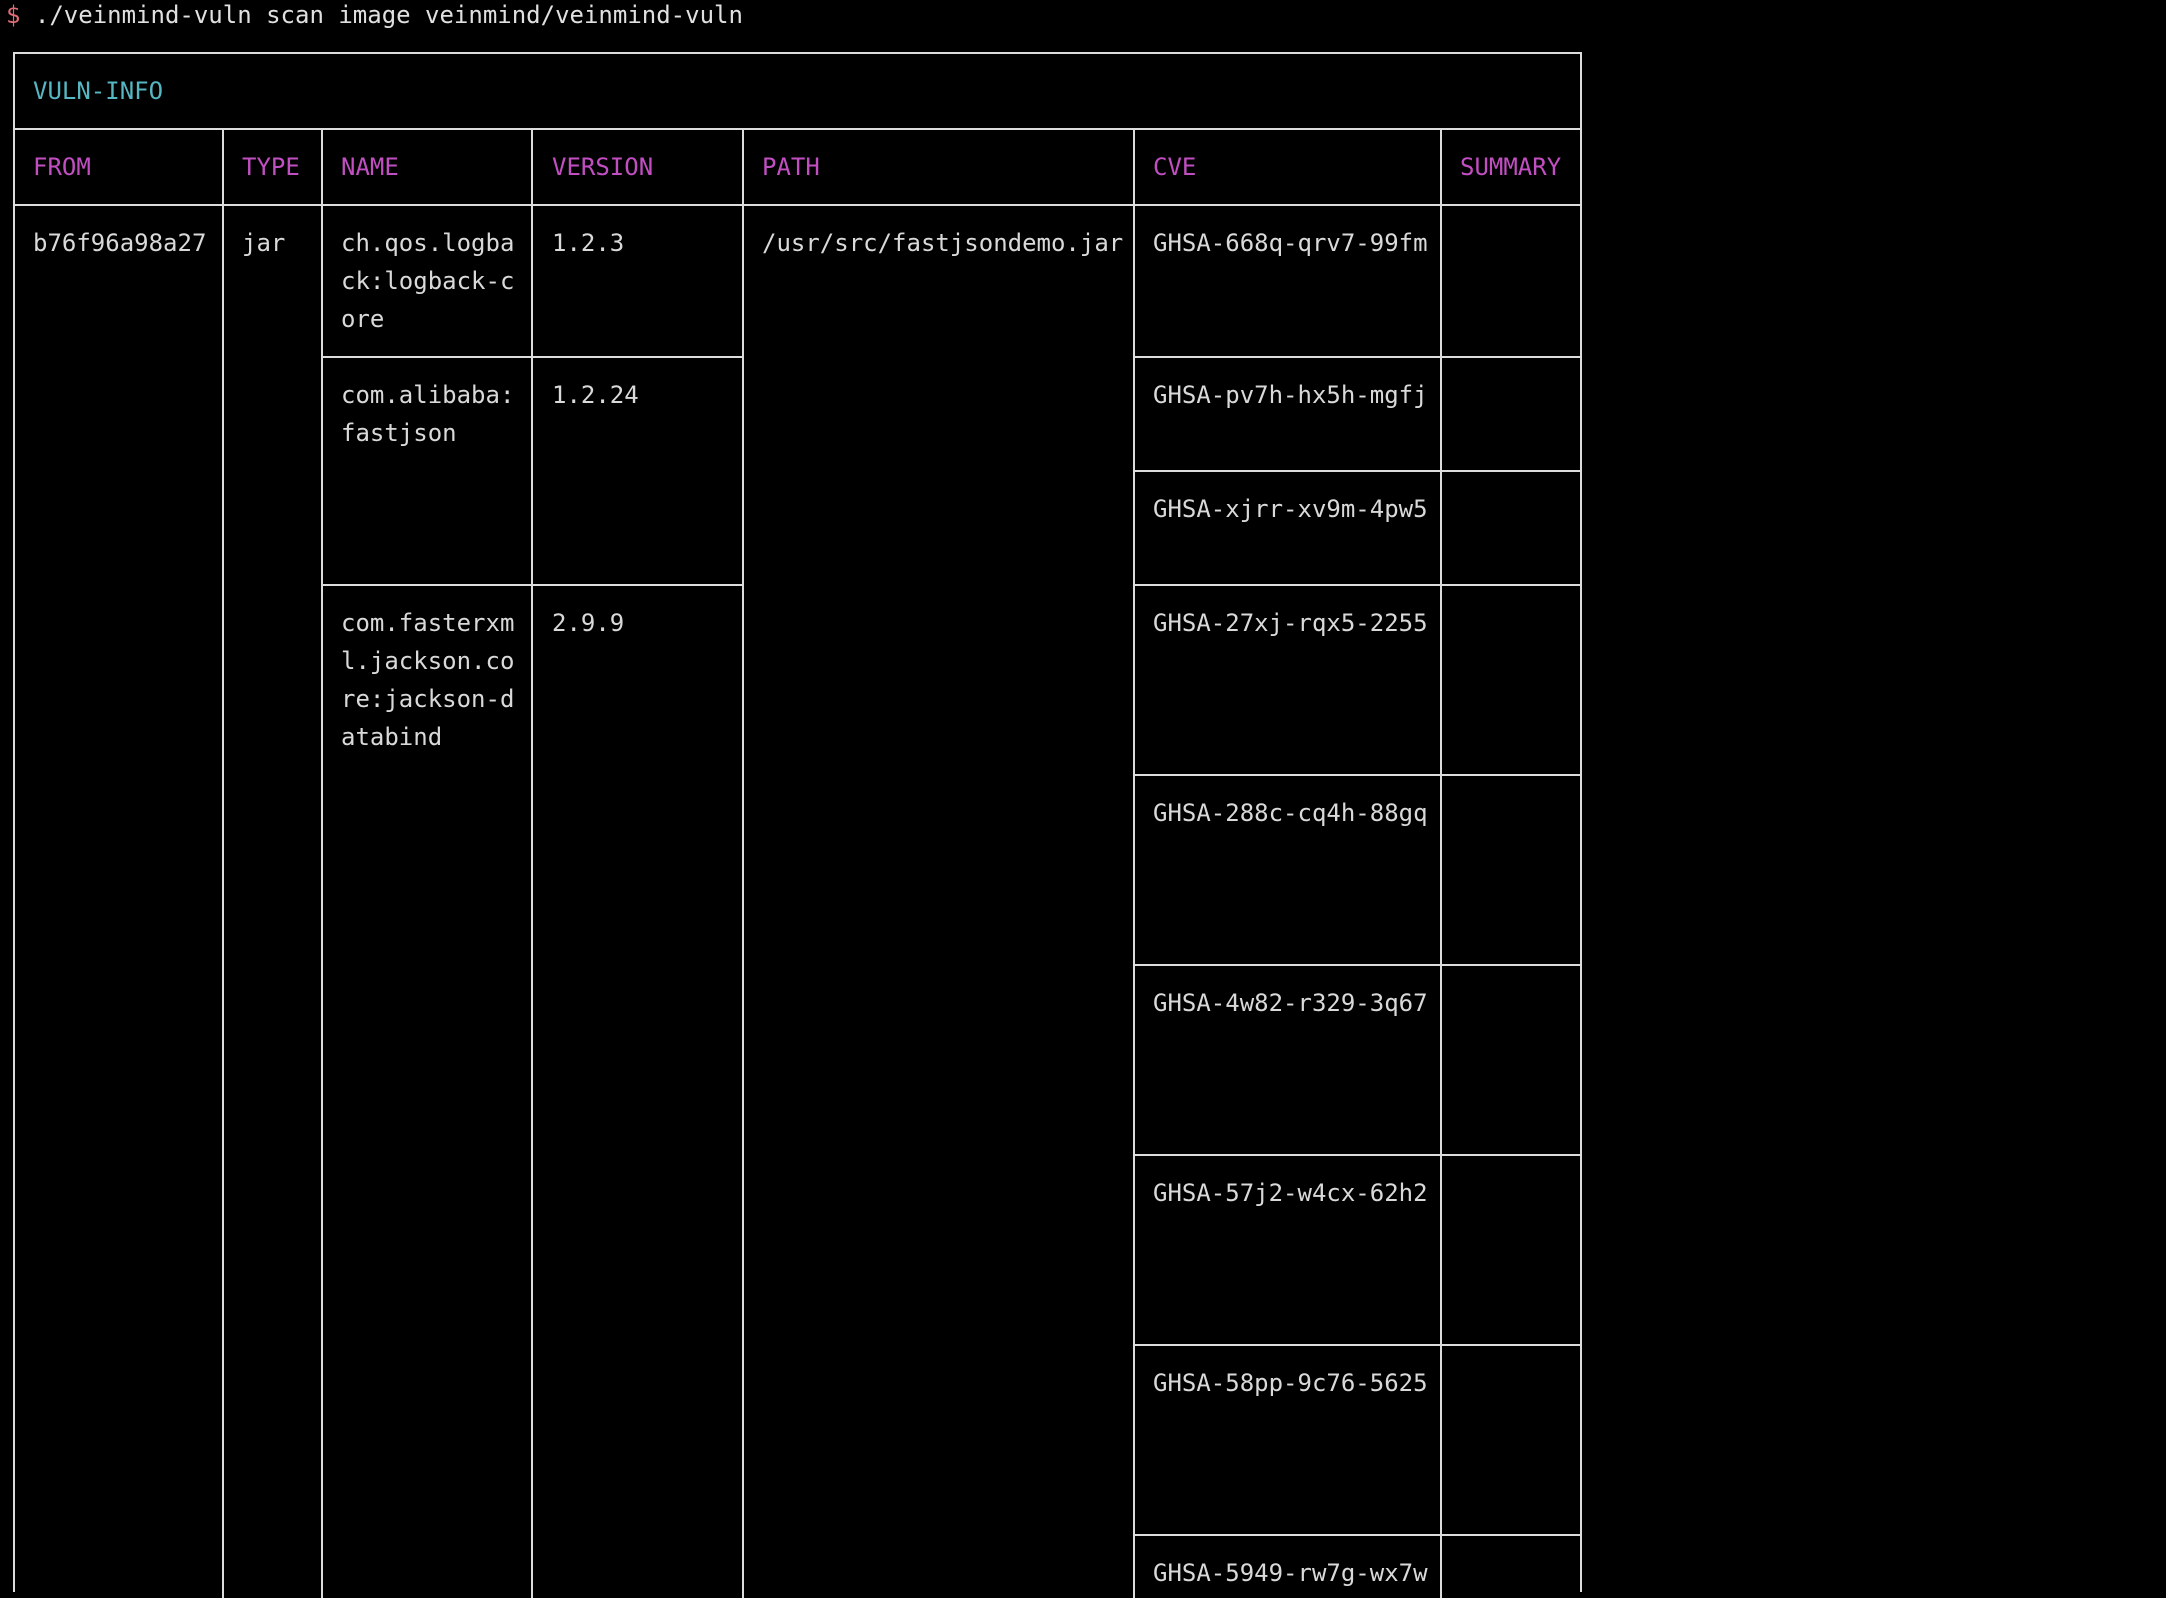 Image resolution: width=2166 pixels, height=1598 pixels. What do you see at coordinates (1290, 395) in the screenshot?
I see `cve-id: GHSA-pv7h-hx5h-mgfj` at bounding box center [1290, 395].